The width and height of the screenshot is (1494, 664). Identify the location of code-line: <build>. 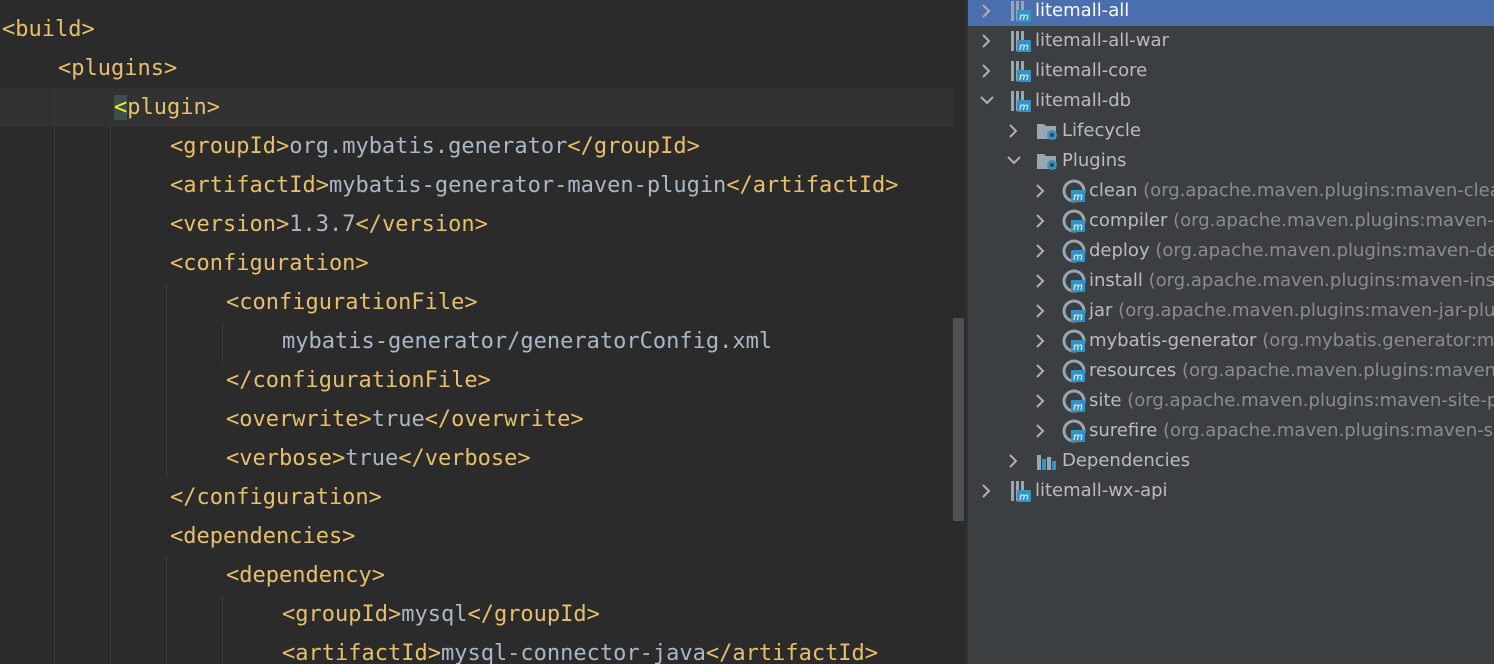
(48, 29).